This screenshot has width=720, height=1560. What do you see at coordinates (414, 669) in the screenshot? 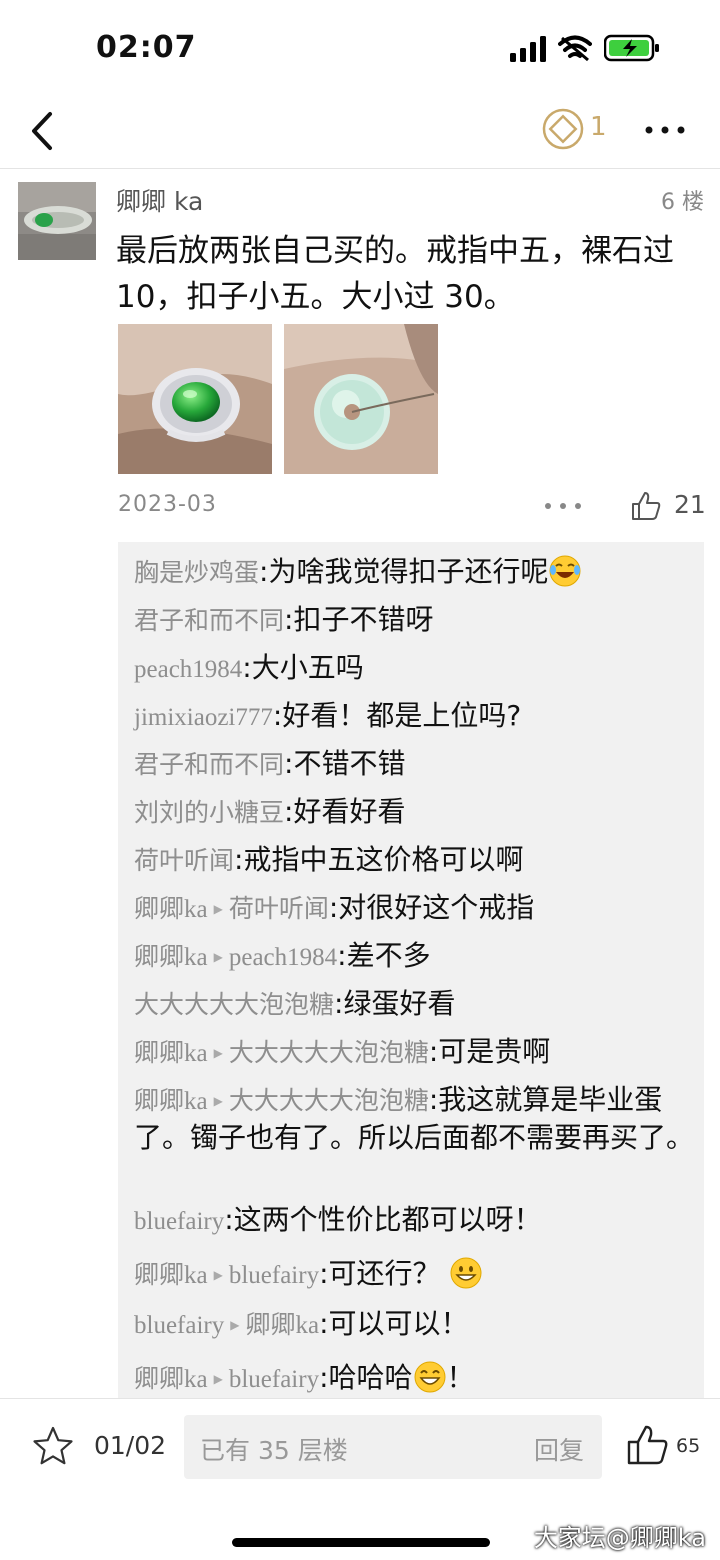
I see `reply-item: peach1984:大小五吗` at bounding box center [414, 669].